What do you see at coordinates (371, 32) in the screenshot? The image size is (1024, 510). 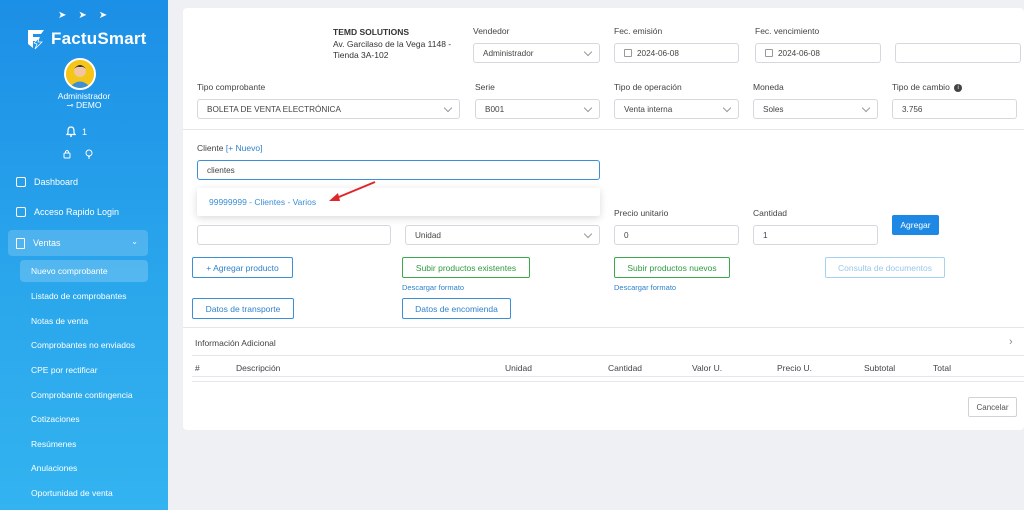 I see `company-name: TEMD SOLUTIONS` at bounding box center [371, 32].